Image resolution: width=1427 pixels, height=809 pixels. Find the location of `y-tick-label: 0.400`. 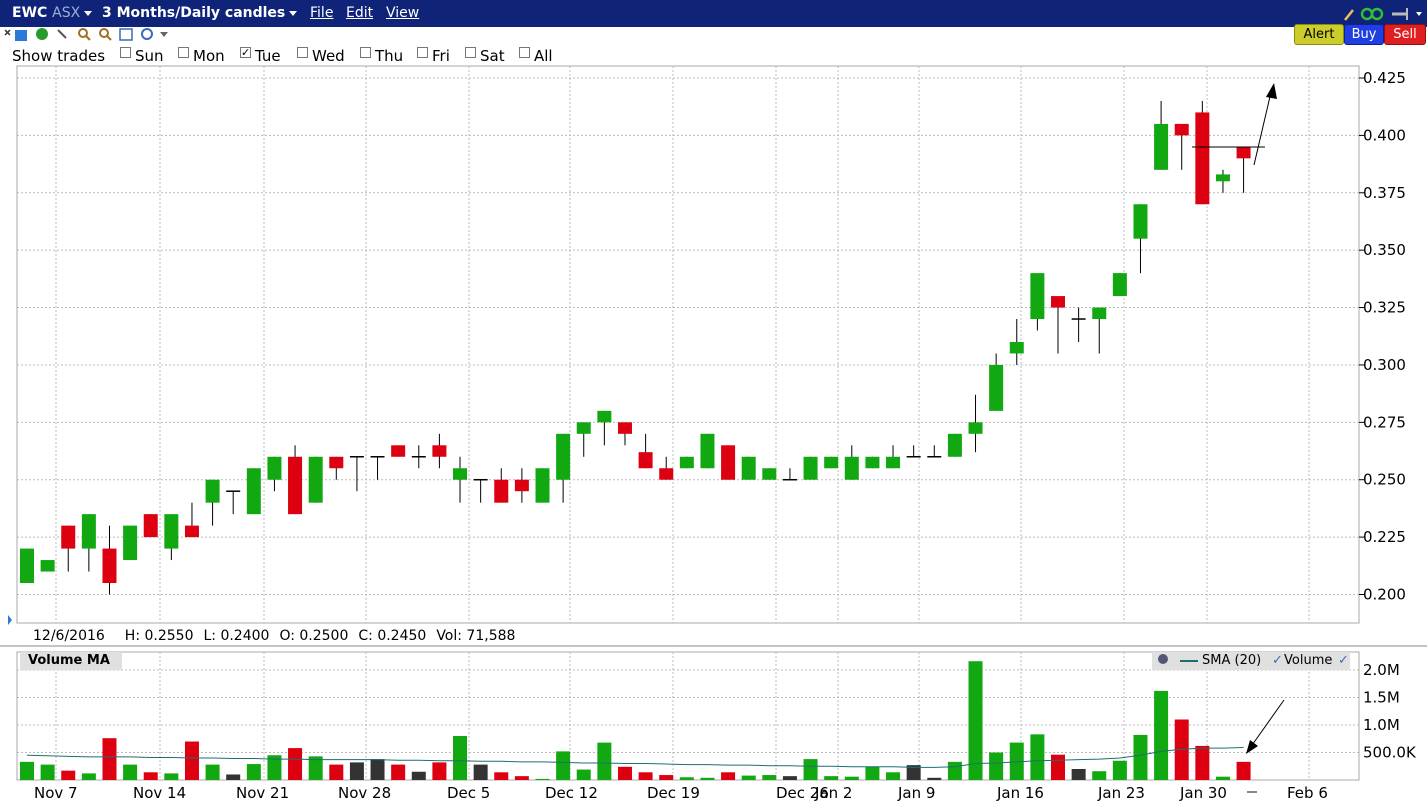

y-tick-label: 0.400 is located at coordinates (1384, 135).